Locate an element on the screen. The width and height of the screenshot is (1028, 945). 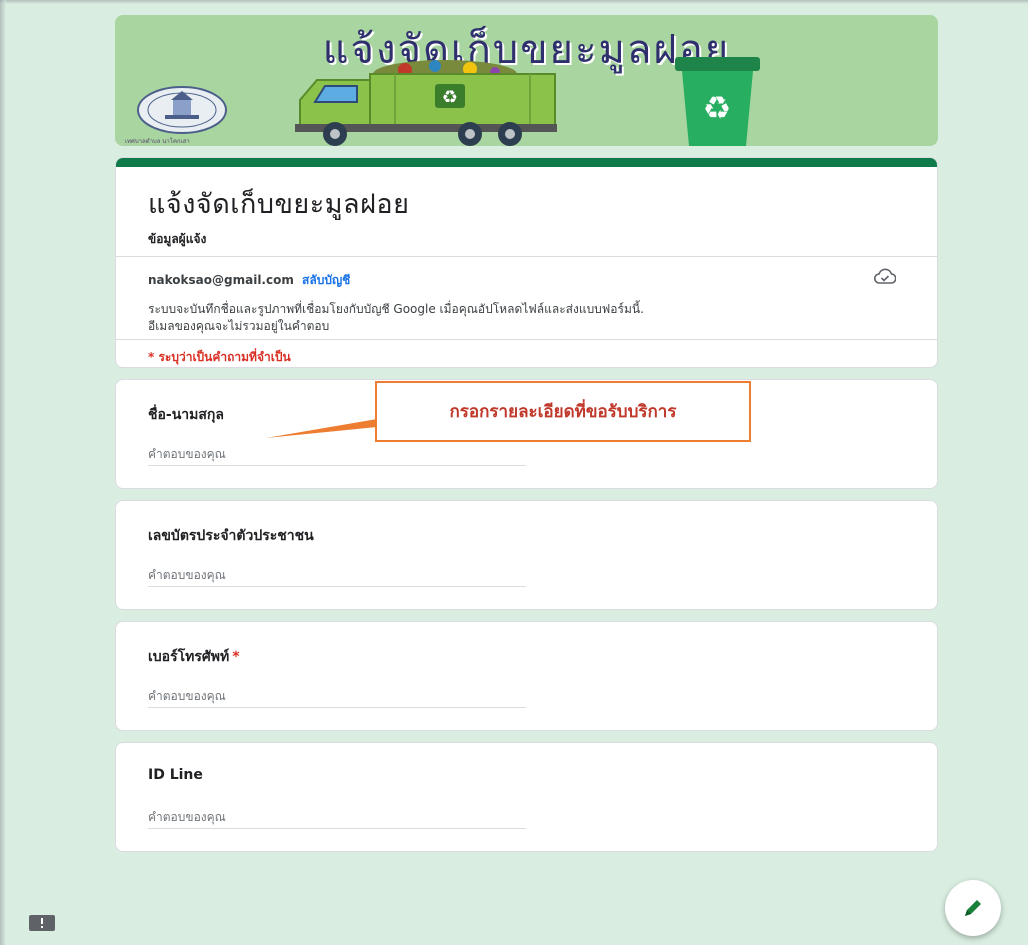
recycle-bin-icon: ♻ is located at coordinates (717, 101).